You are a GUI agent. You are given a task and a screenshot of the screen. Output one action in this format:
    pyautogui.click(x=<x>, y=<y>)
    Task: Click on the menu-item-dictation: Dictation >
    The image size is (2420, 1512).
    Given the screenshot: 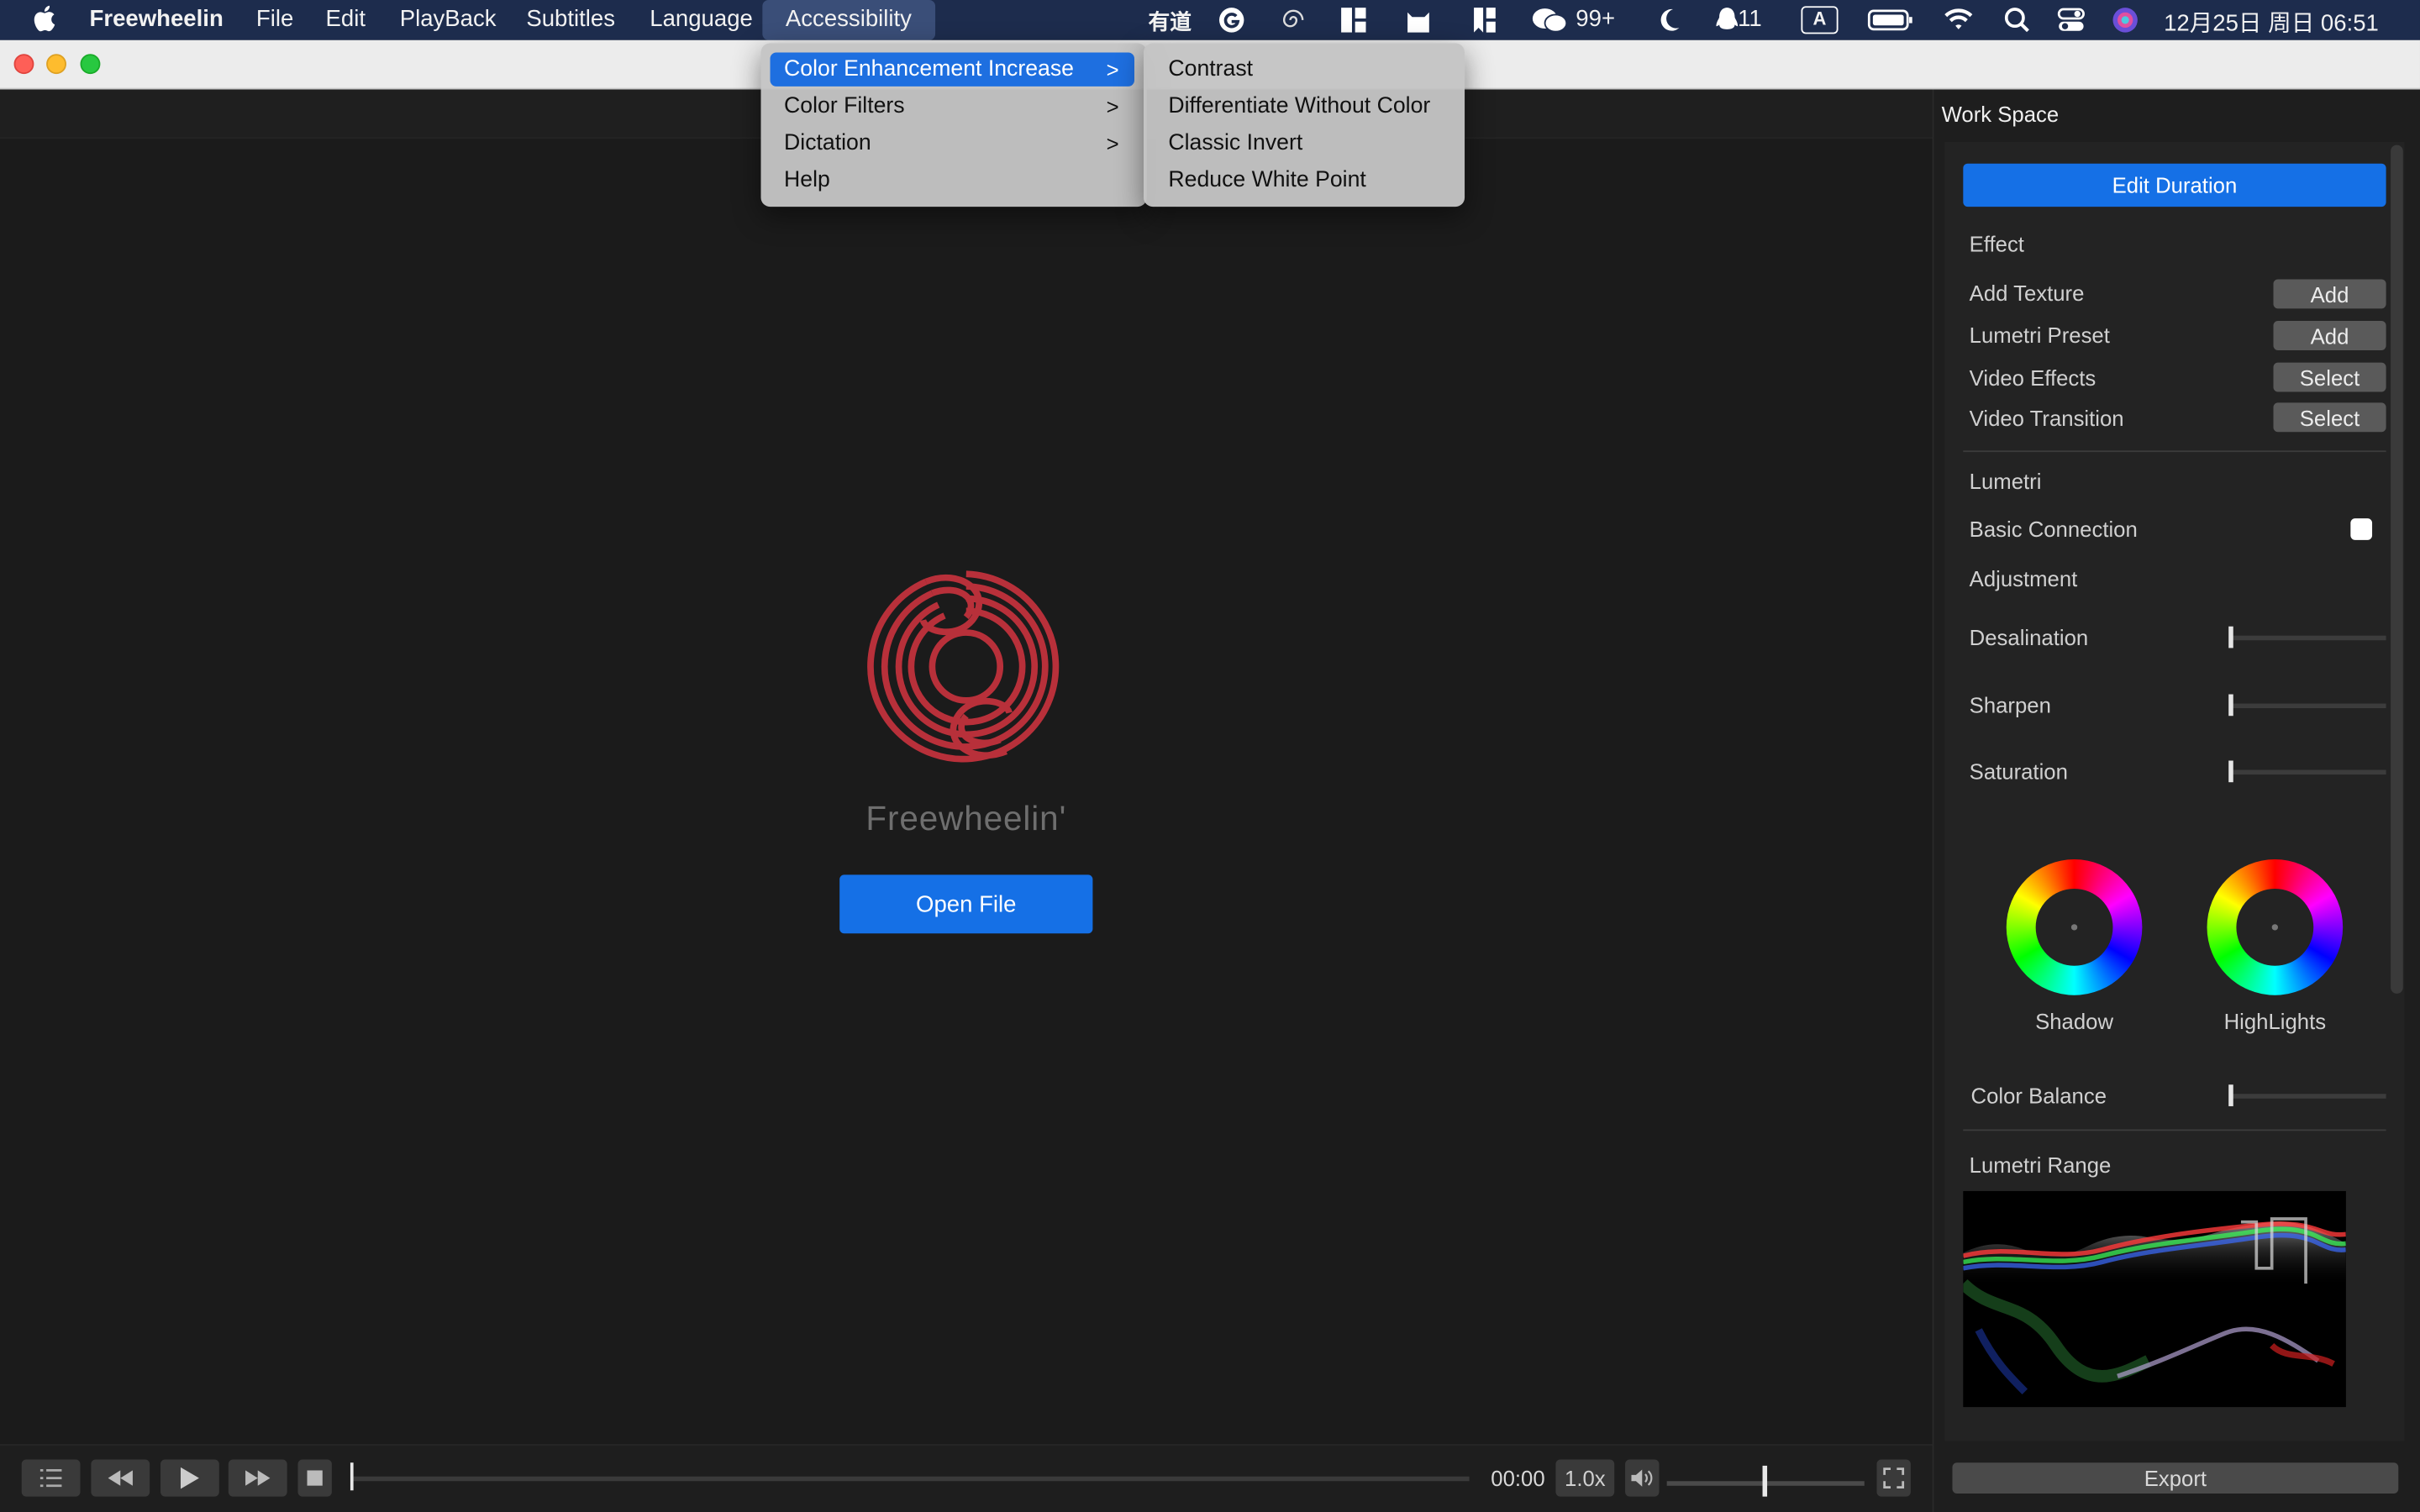 What is the action you would take?
    pyautogui.click(x=953, y=143)
    